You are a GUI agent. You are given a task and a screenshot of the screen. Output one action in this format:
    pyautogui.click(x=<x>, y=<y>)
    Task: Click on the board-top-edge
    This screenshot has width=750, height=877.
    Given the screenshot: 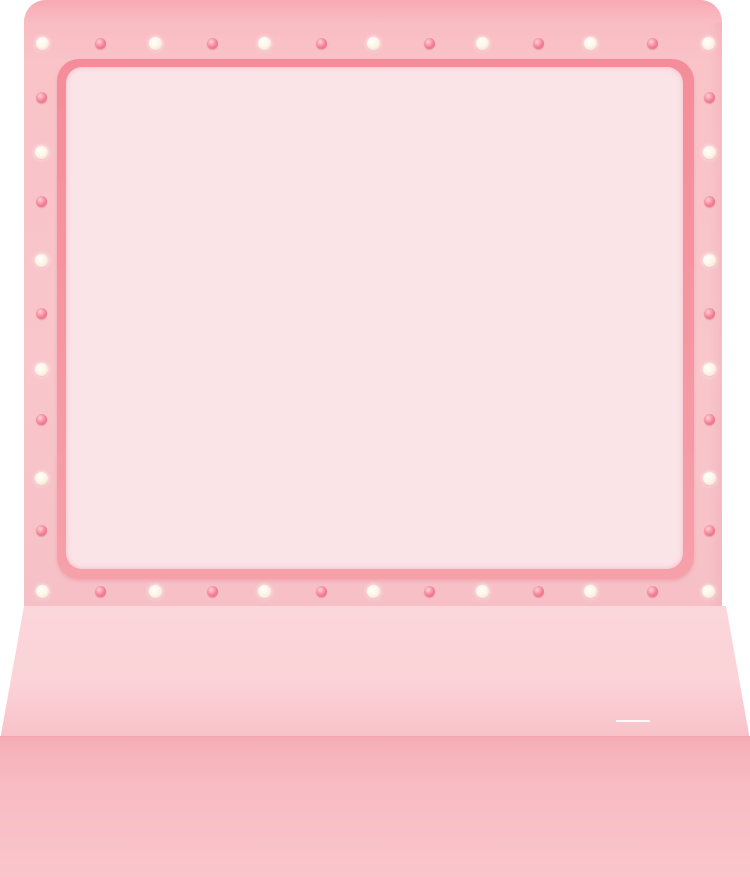 What is the action you would take?
    pyautogui.click(x=373, y=11)
    